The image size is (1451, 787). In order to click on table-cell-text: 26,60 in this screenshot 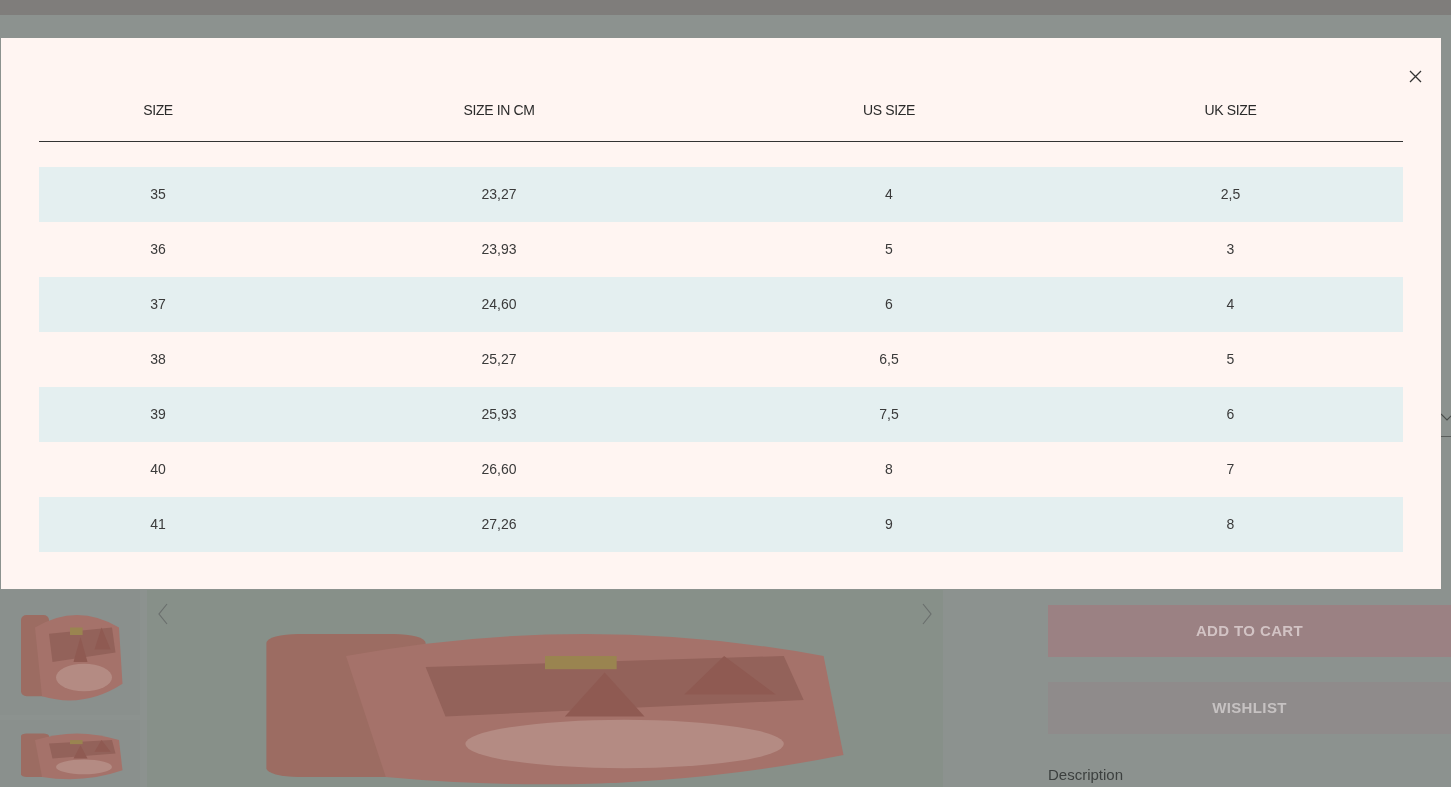, I will do `click(499, 469)`.